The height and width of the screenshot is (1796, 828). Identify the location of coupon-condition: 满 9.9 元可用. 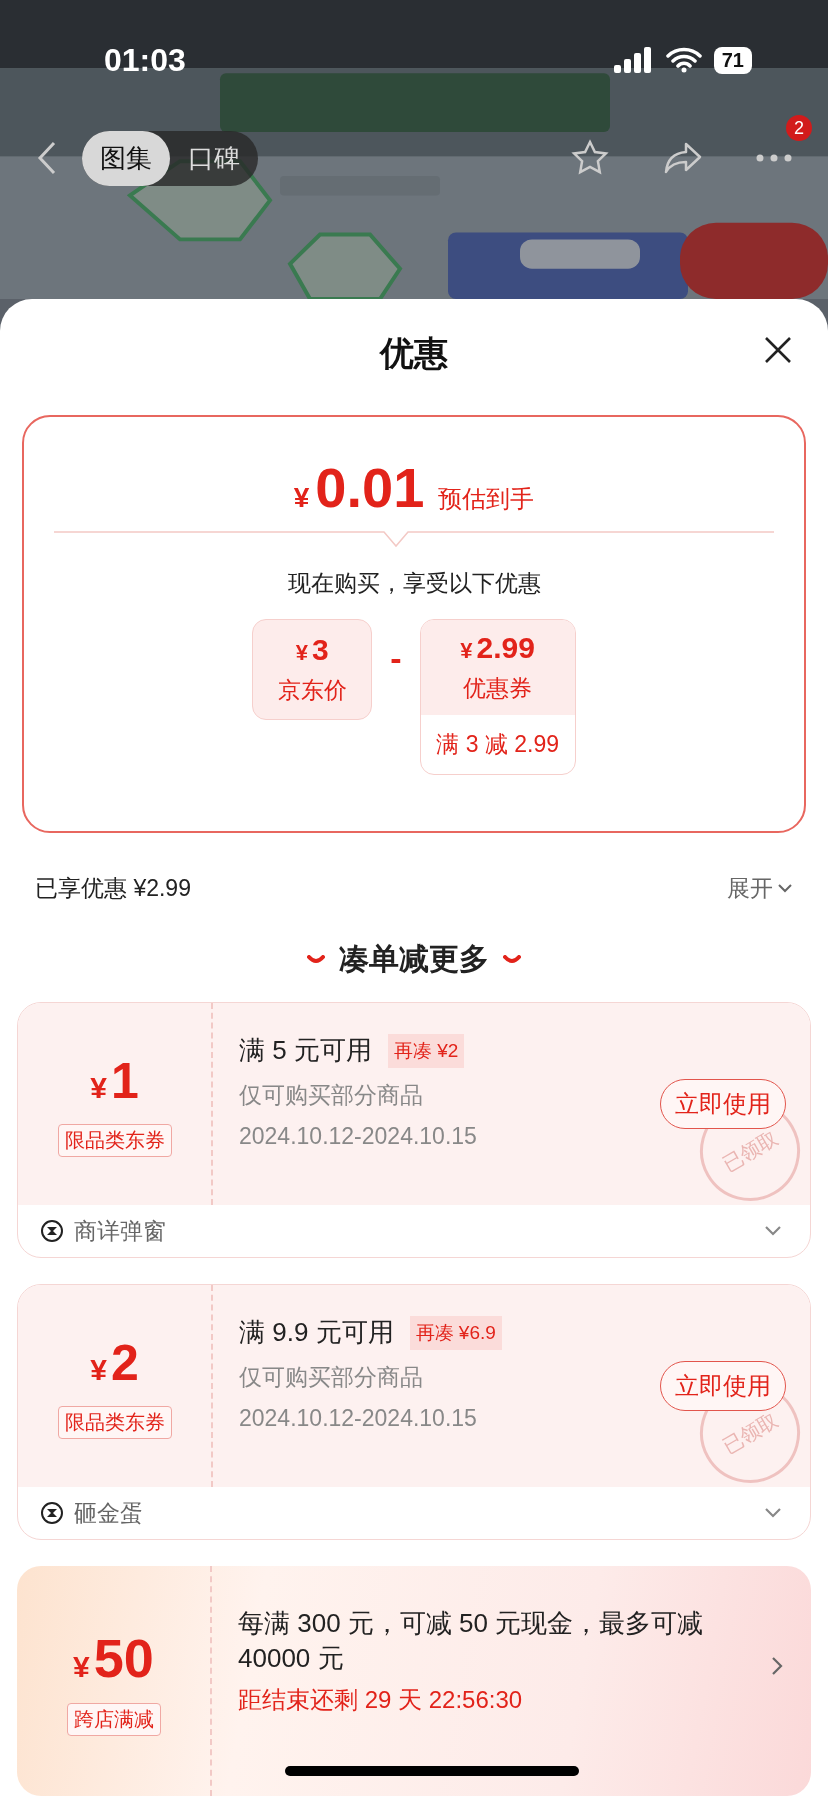
(316, 1332).